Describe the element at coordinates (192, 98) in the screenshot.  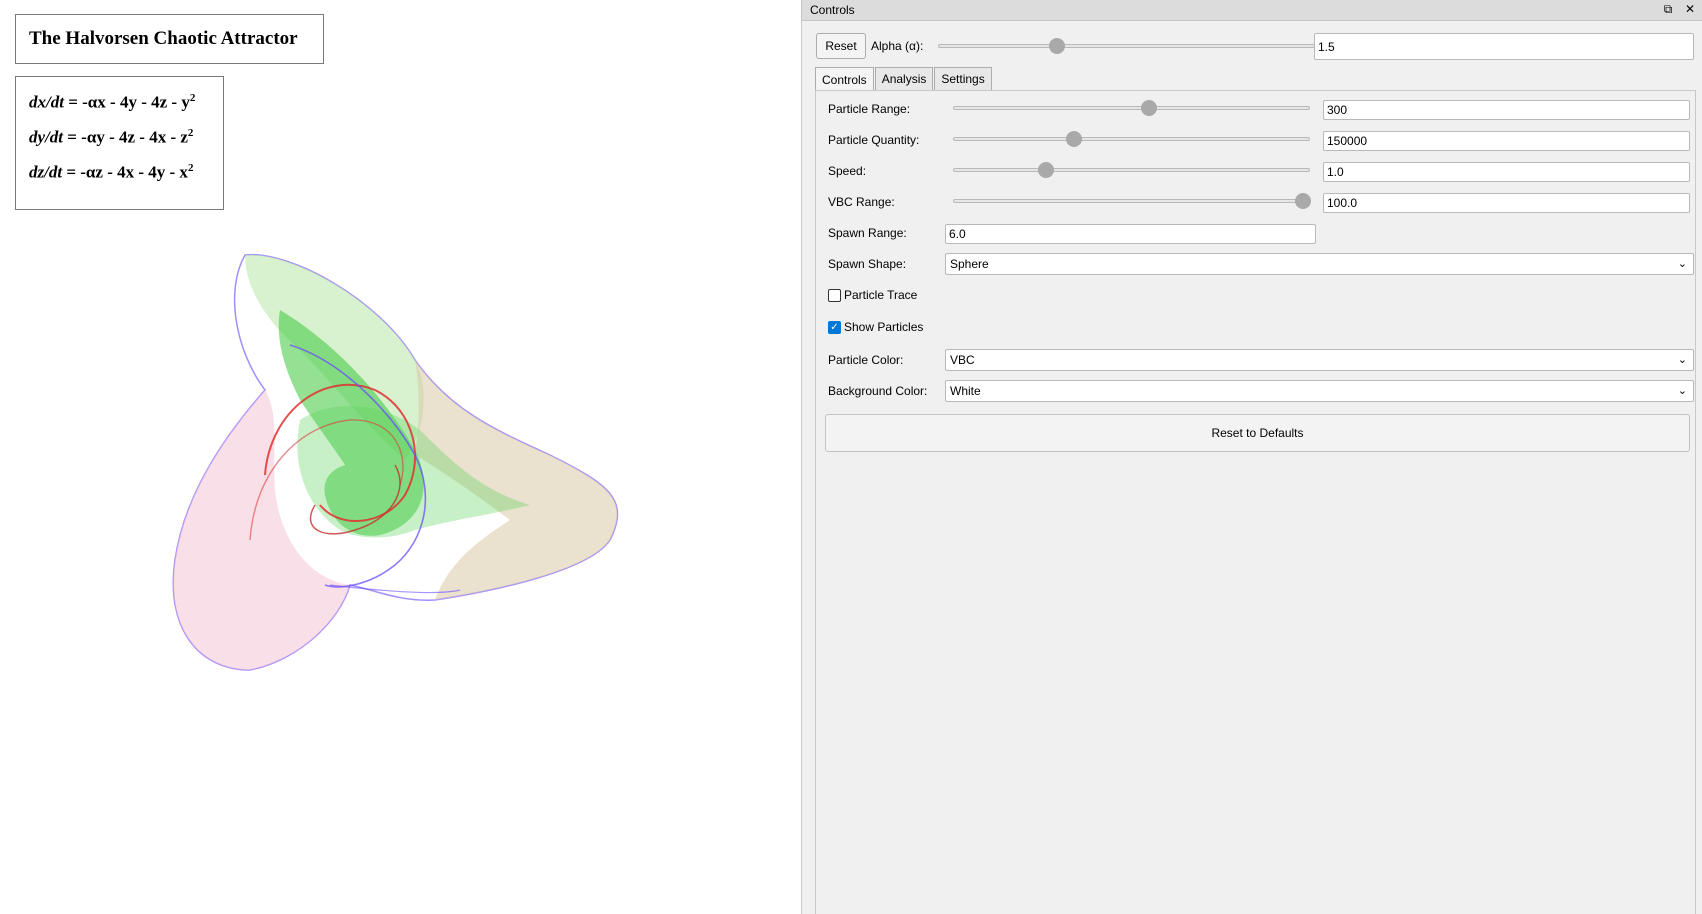
I see `equation-x-exponent: 2` at that location.